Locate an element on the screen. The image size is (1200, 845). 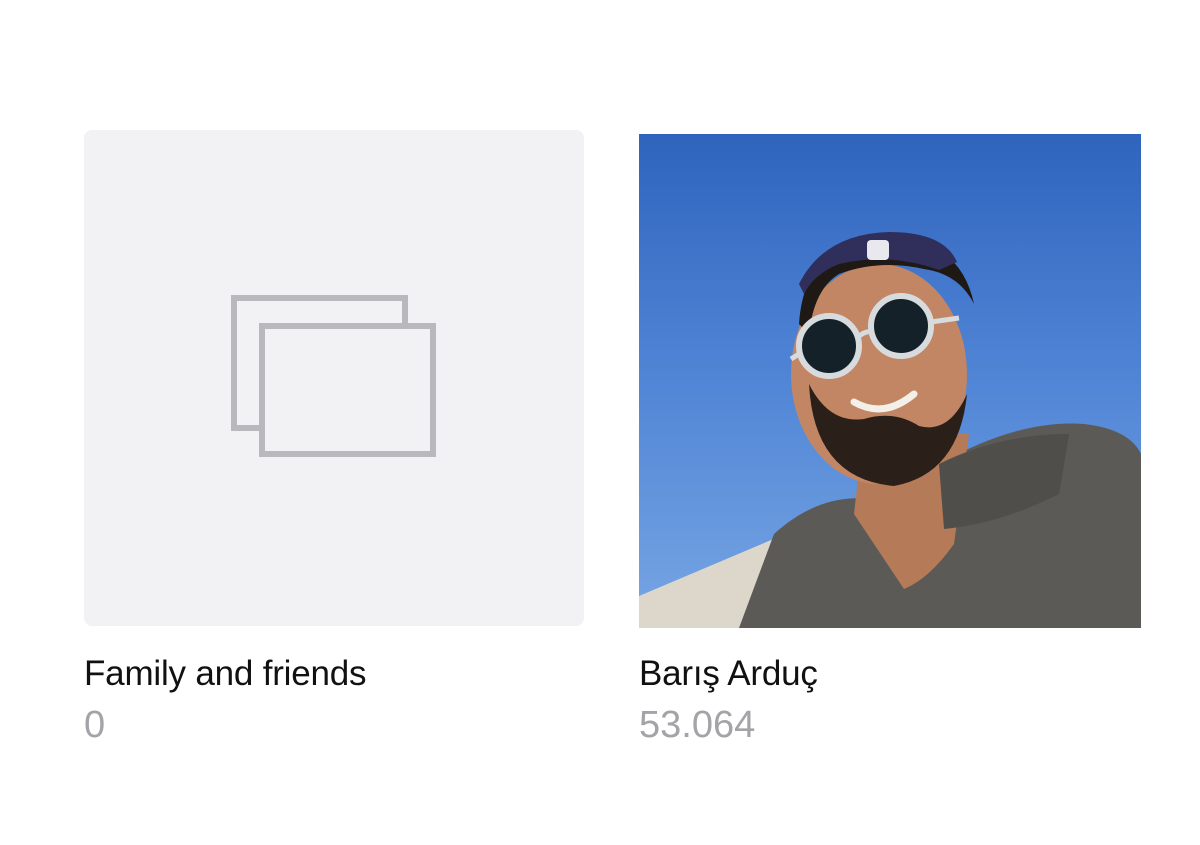
album-photo-count: 0 is located at coordinates (95, 725).